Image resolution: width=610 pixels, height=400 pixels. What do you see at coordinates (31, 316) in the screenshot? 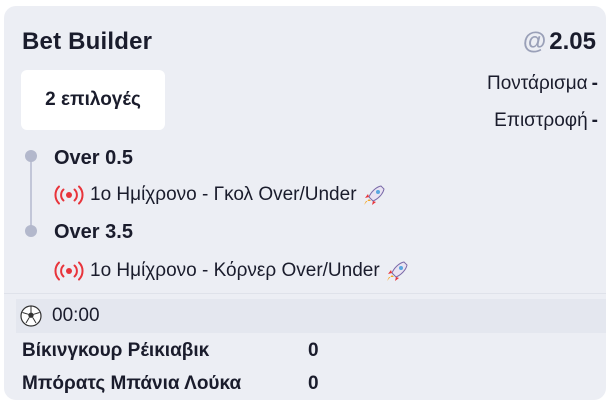
I see `soccer-ball-icon` at bounding box center [31, 316].